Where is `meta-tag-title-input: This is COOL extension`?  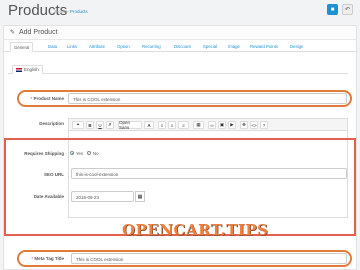
meta-tag-title-input: This is COOL extension is located at coordinates (209, 258).